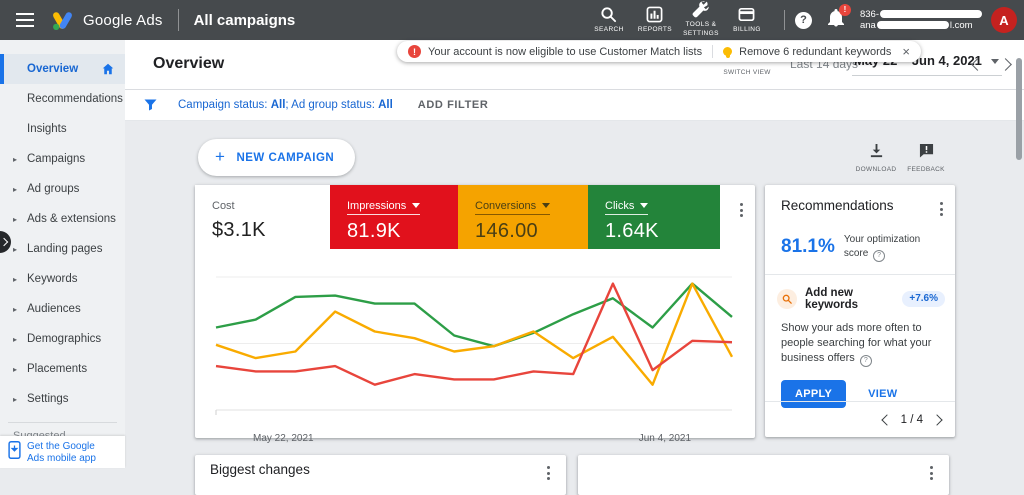 The image size is (1024, 495). Describe the element at coordinates (906, 51) in the screenshot. I see `close-icon: ×` at that location.